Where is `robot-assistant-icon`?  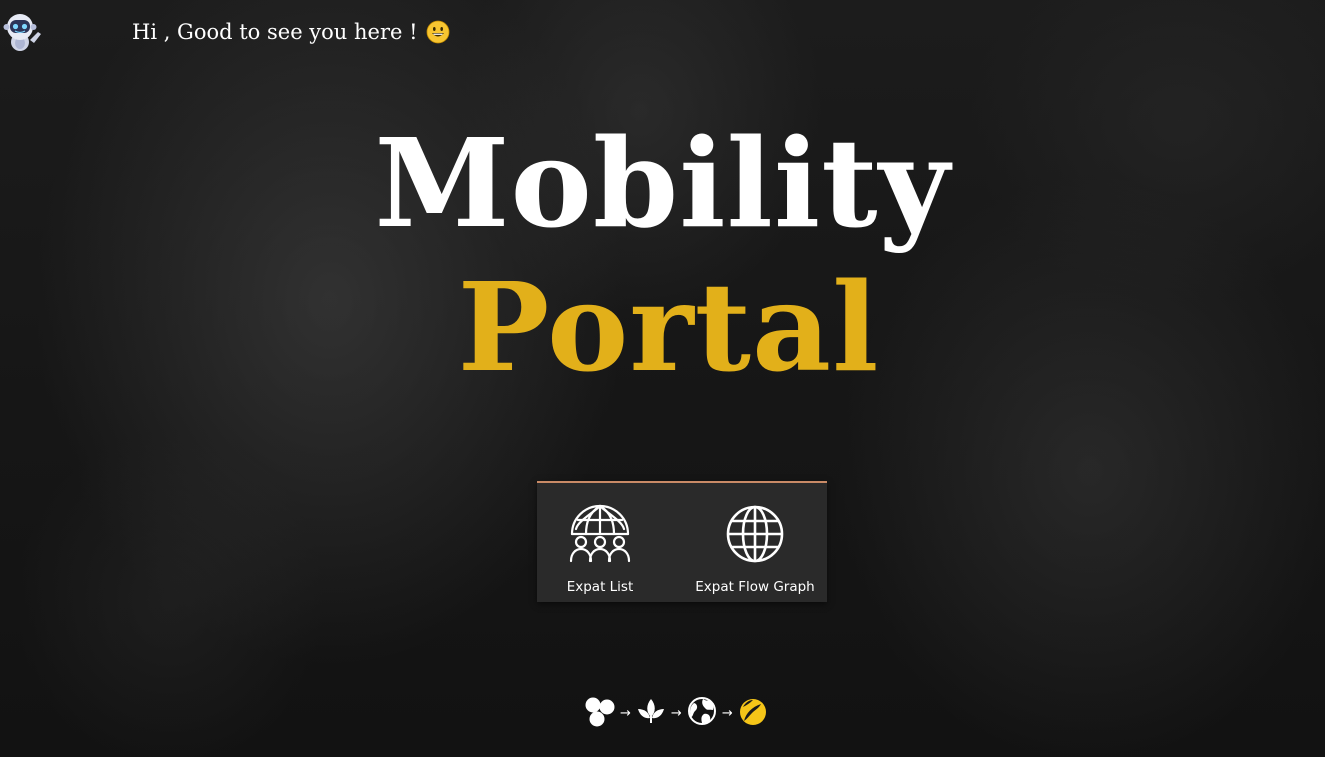
robot-assistant-icon is located at coordinates (22, 32).